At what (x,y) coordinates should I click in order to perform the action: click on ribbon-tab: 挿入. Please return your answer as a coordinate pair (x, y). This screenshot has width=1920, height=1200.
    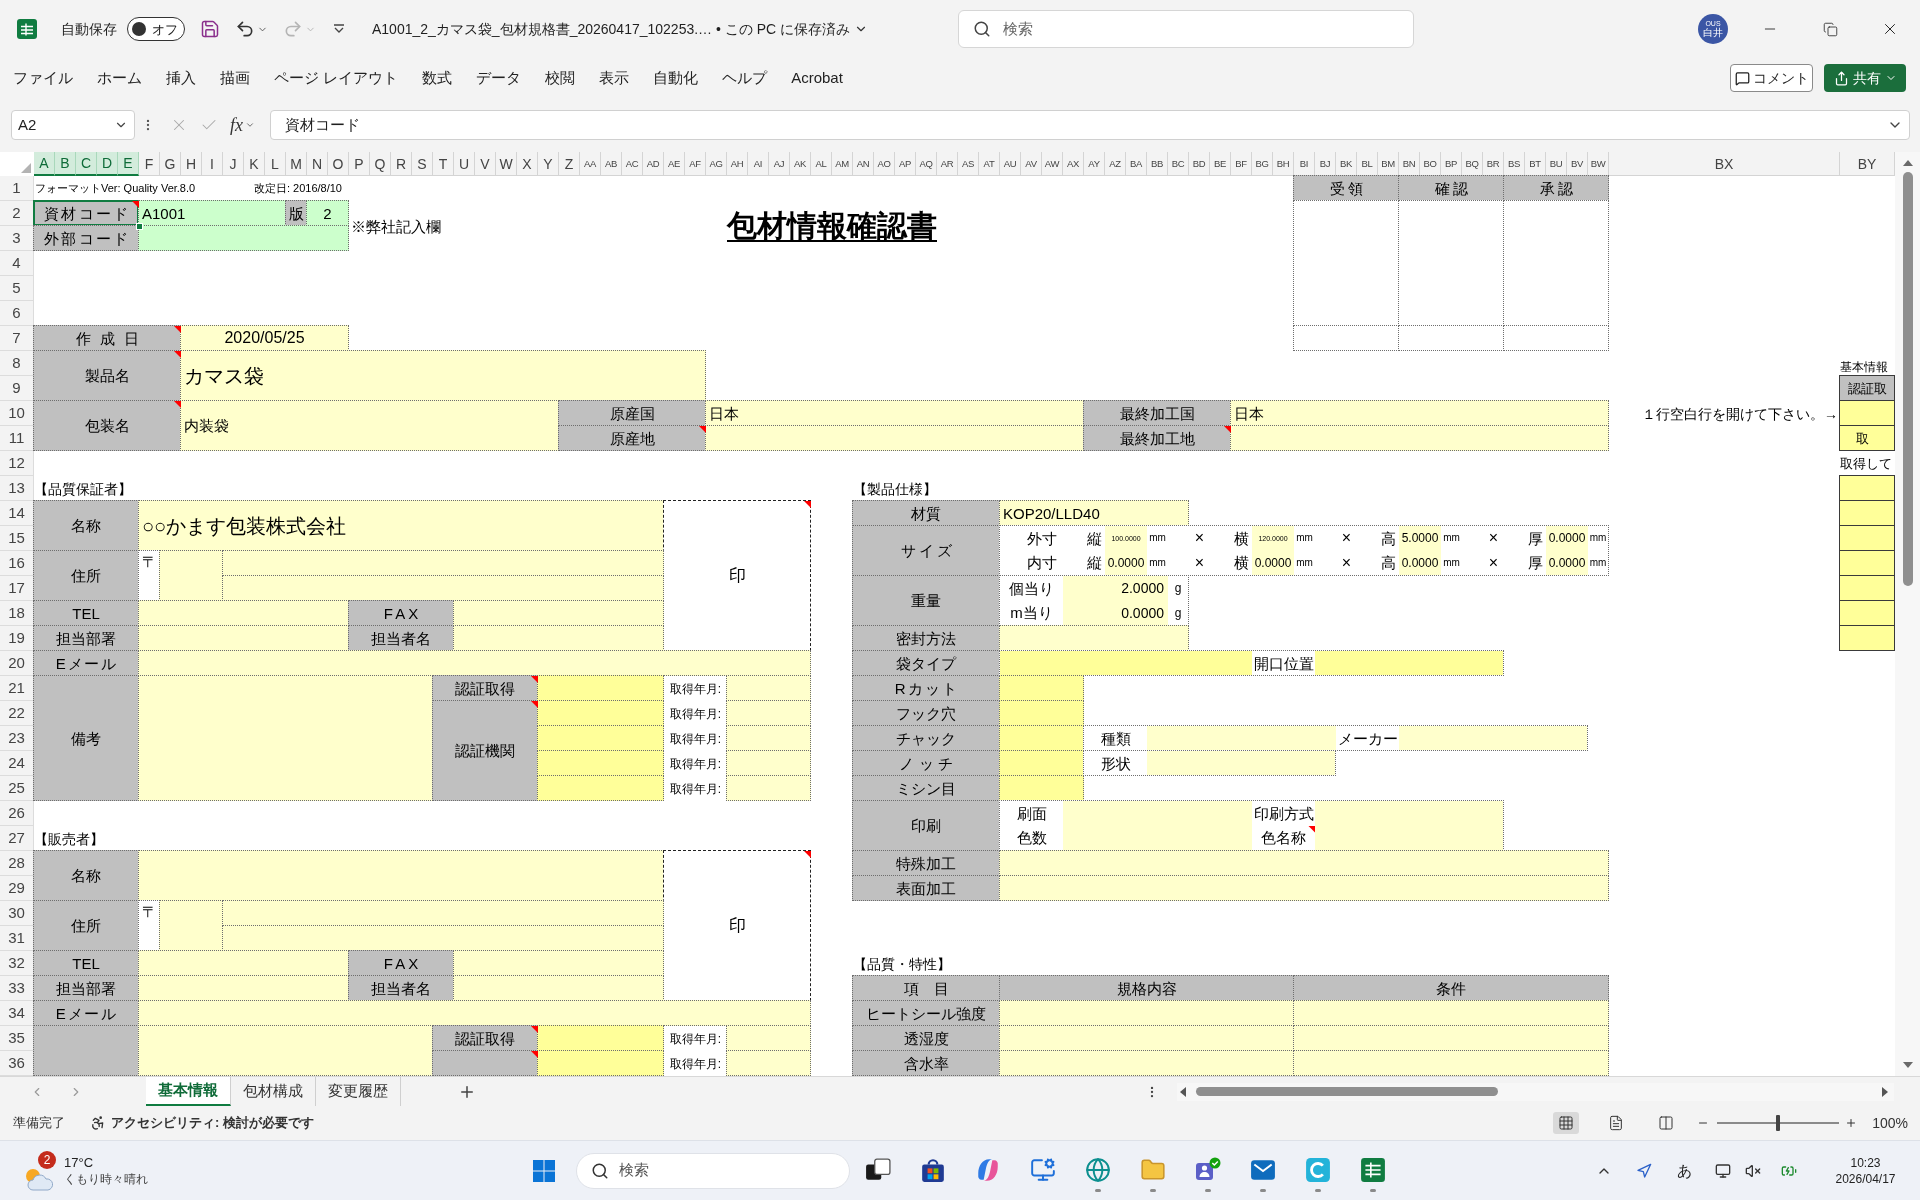
    Looking at the image, I should click on (181, 78).